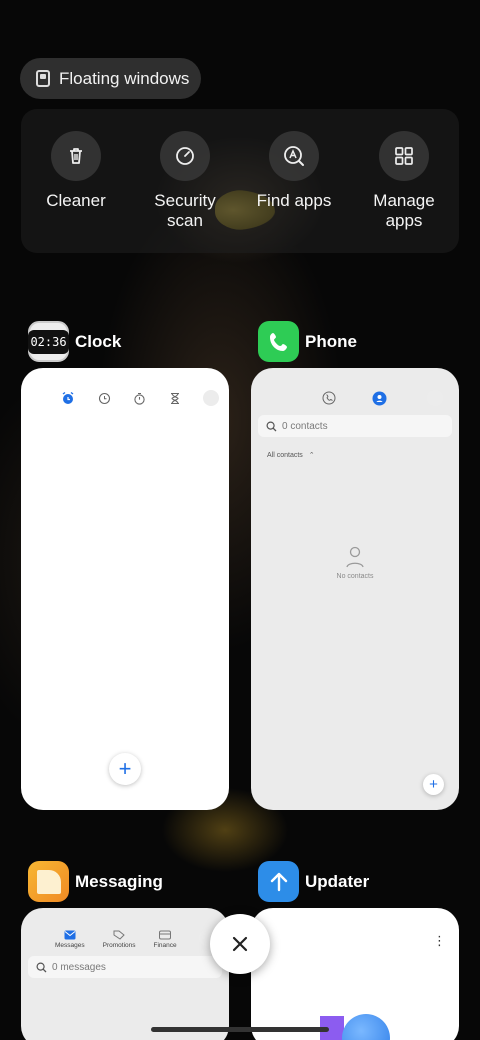 Image resolution: width=480 pixels, height=1040 pixels. Describe the element at coordinates (185, 156) in the screenshot. I see `security-scan-icon` at that location.